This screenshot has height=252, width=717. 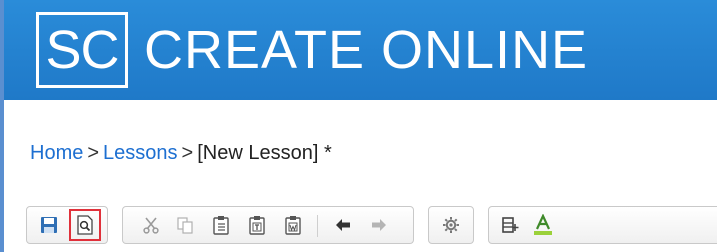 I want to click on paste-text-button, so click(x=257, y=225).